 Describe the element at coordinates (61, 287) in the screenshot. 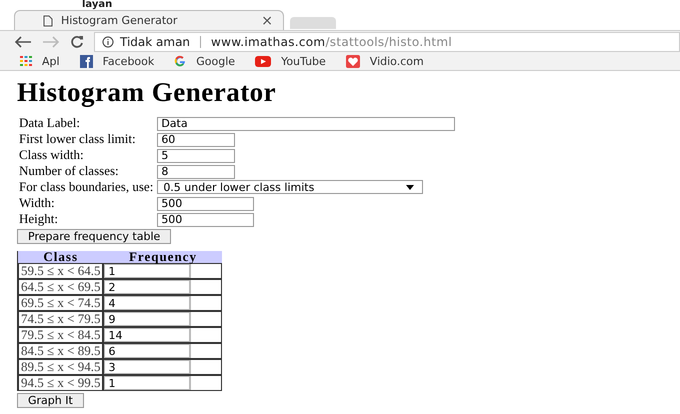

I see `table-cell: 64.5 ≤ x < 69.5` at that location.